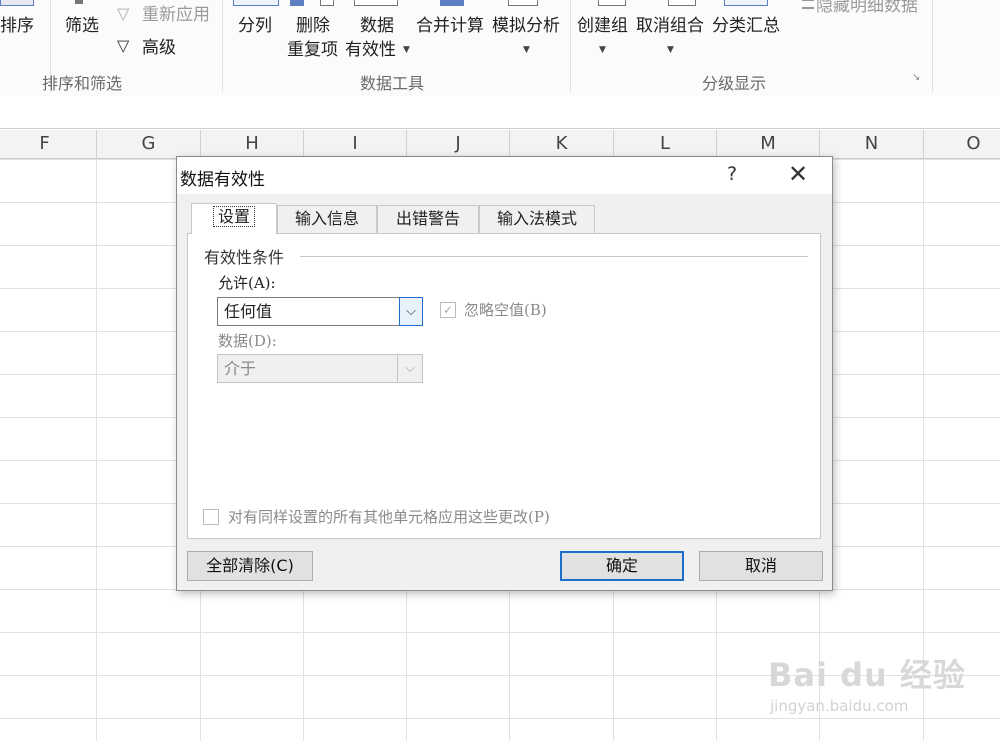  What do you see at coordinates (761, 566) in the screenshot?
I see `cancel-button: 取消` at bounding box center [761, 566].